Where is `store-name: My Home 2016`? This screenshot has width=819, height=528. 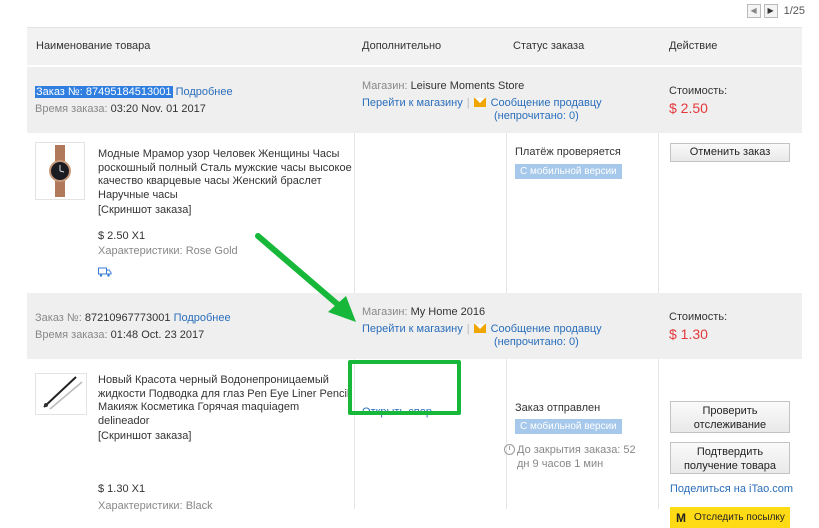
store-name: My Home 2016 is located at coordinates (448, 312).